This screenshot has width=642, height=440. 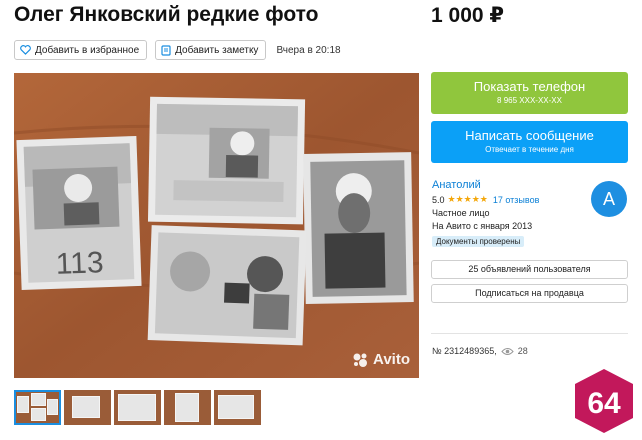 I want to click on heart-icon, so click(x=25, y=50).